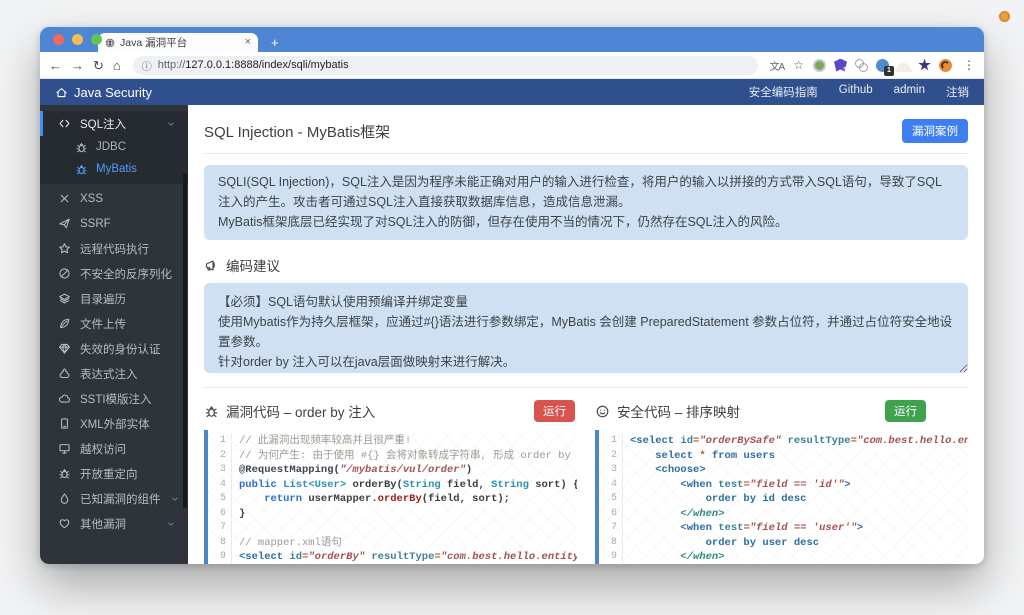 The width and height of the screenshot is (1024, 615). Describe the element at coordinates (969, 65) in the screenshot. I see `browser-menu-icon: ⋮` at that location.